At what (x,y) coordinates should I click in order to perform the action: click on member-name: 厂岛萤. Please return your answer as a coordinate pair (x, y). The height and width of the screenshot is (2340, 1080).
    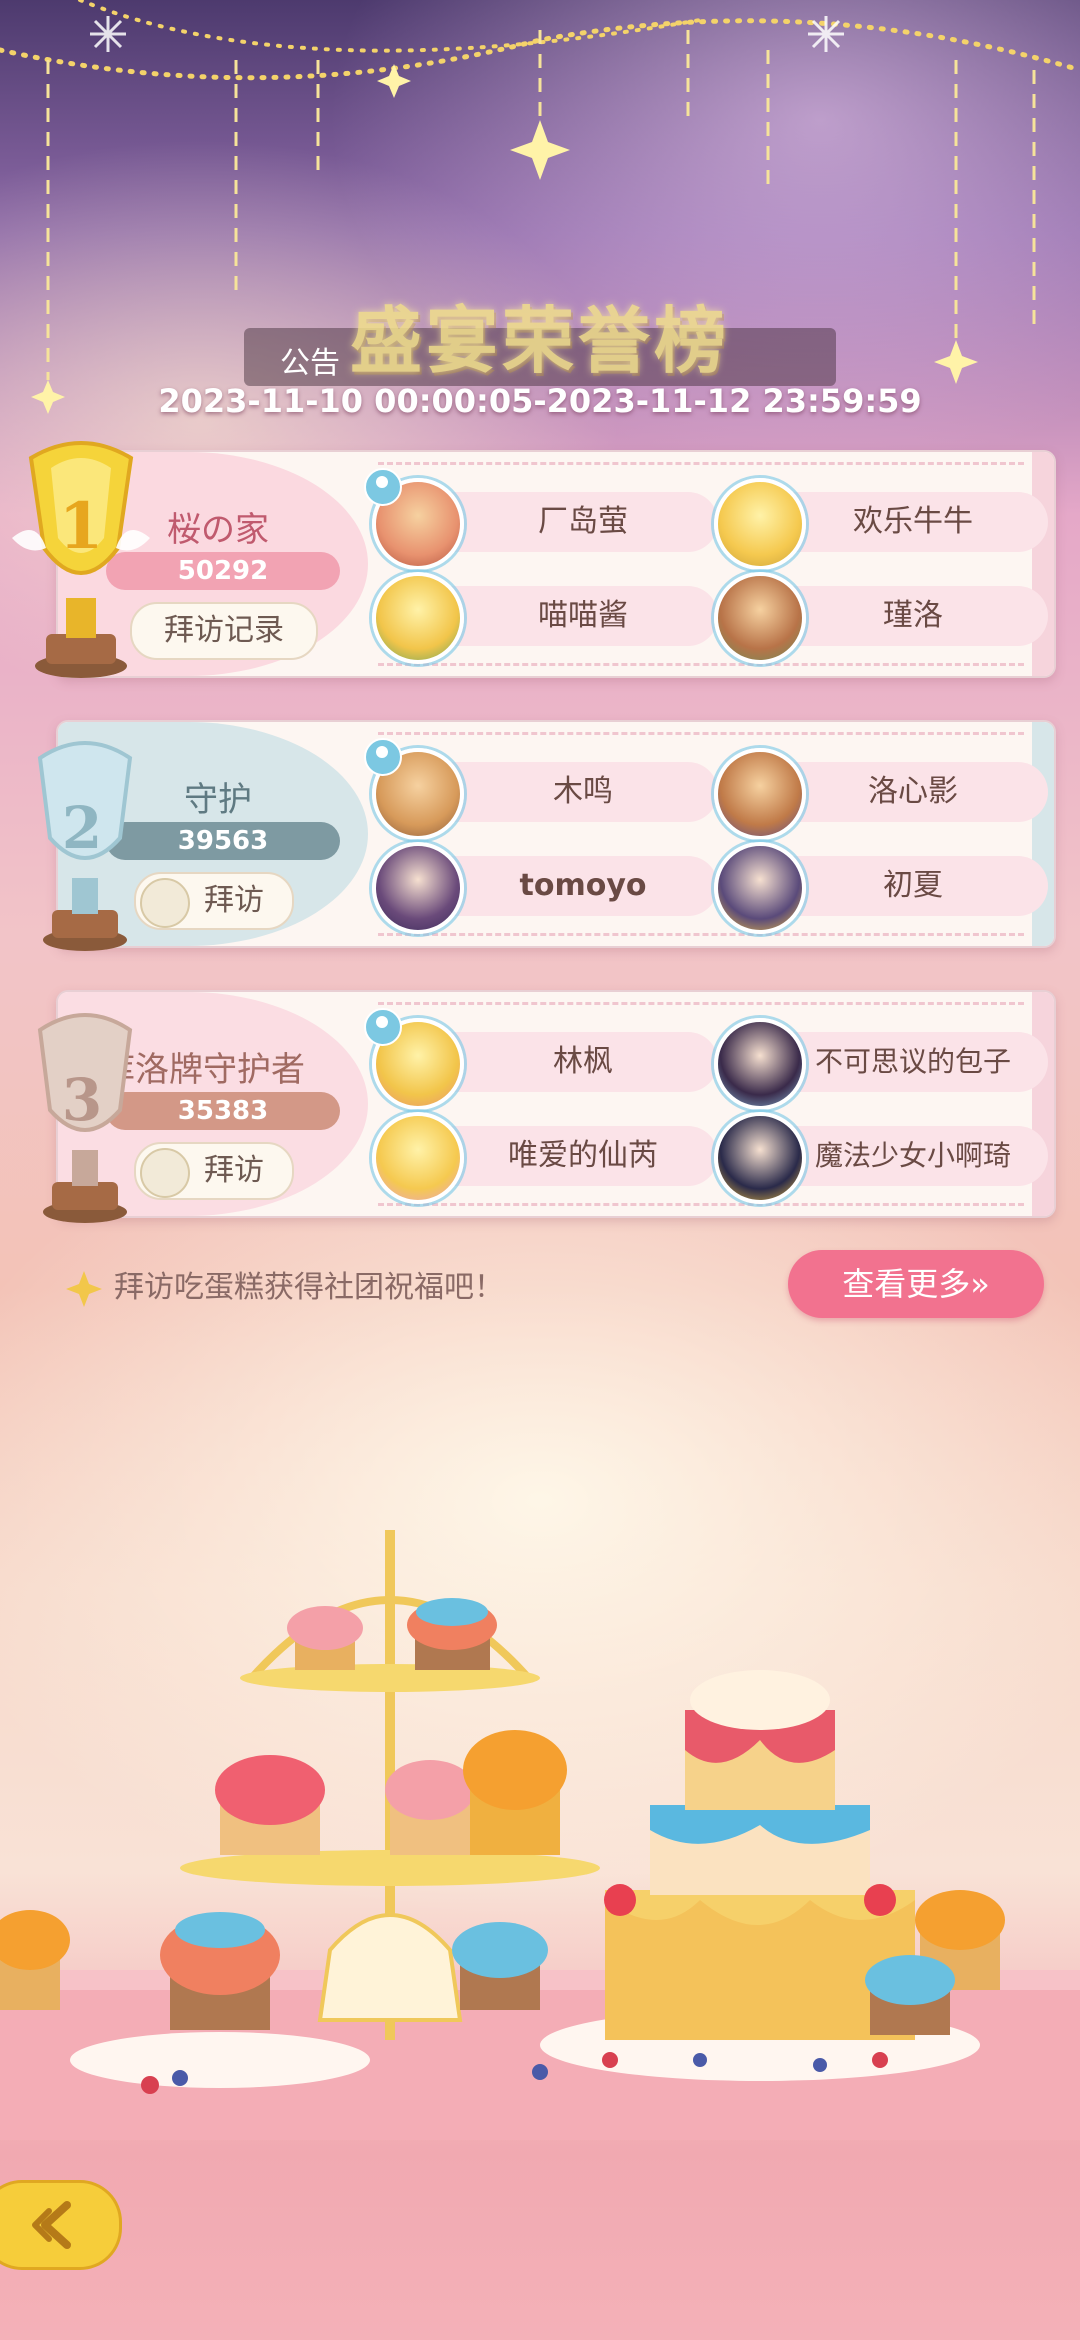
    Looking at the image, I should click on (583, 521).